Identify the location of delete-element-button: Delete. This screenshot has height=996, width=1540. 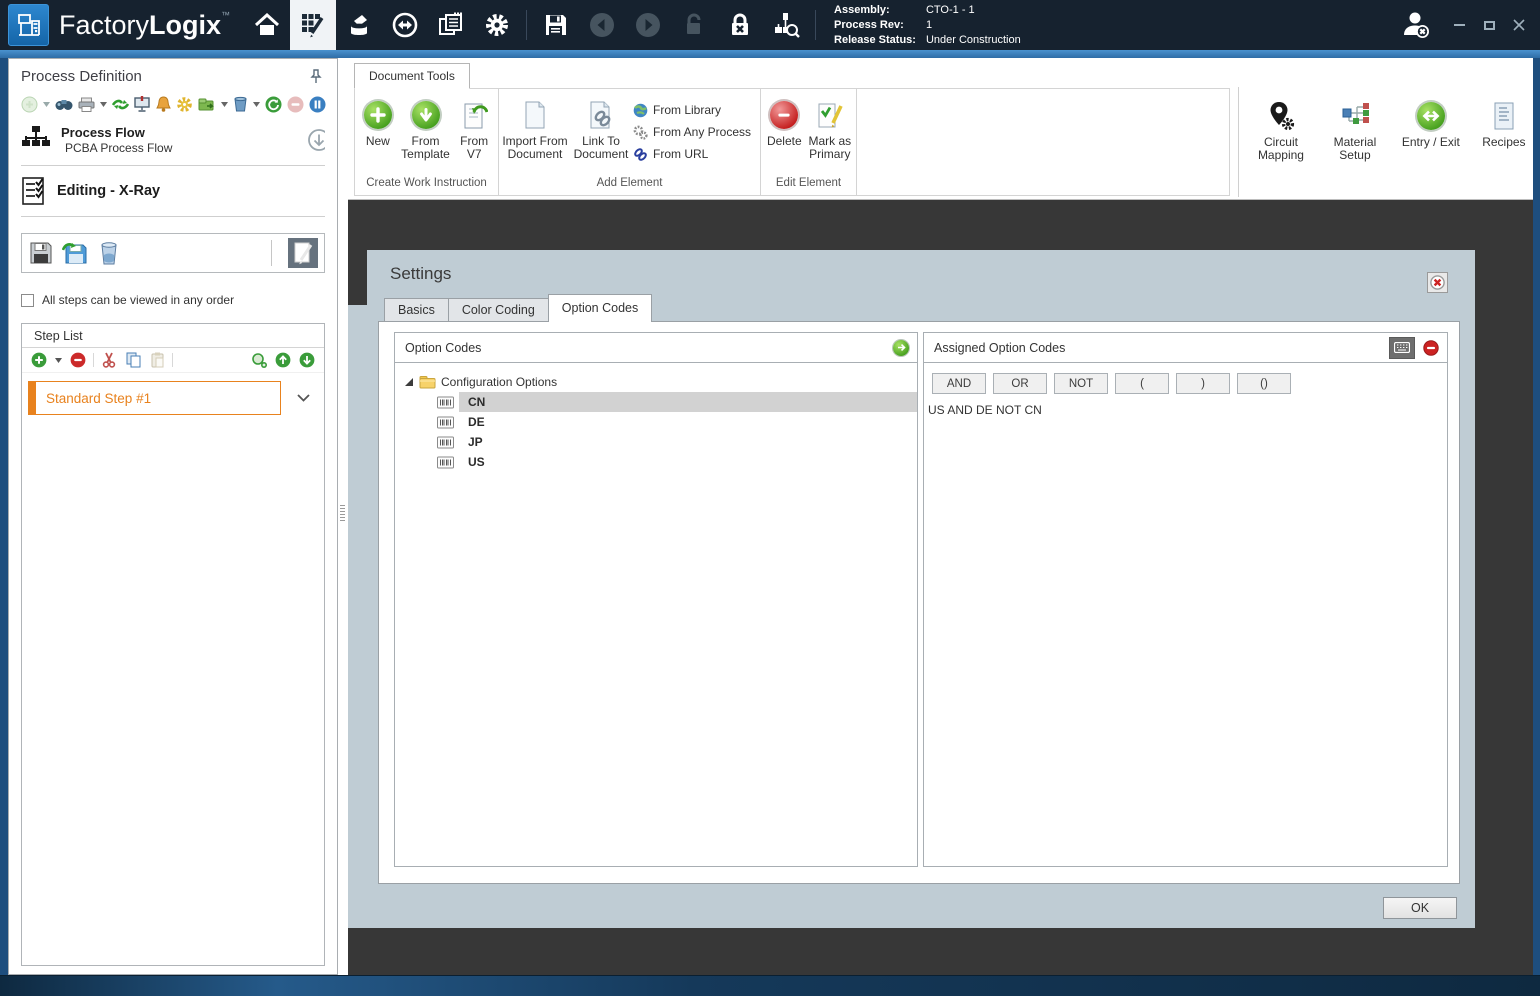
(784, 121).